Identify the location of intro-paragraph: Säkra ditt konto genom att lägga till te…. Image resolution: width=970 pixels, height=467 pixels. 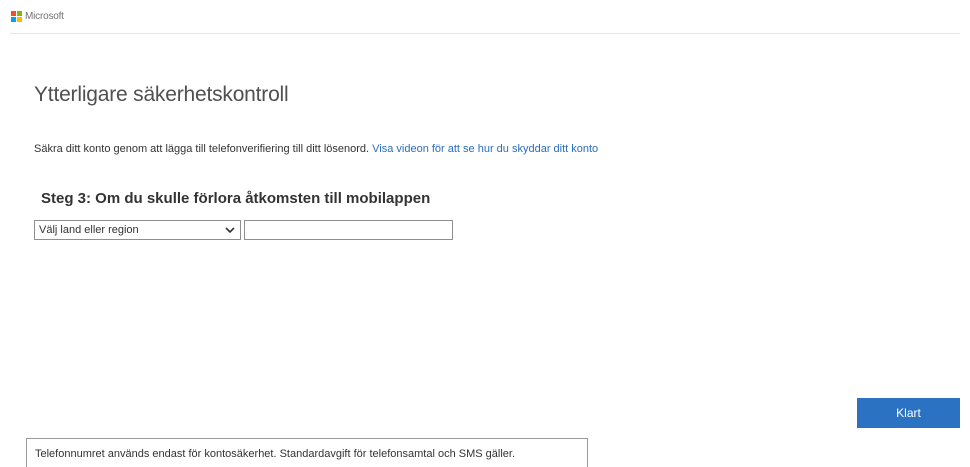
(316, 149).